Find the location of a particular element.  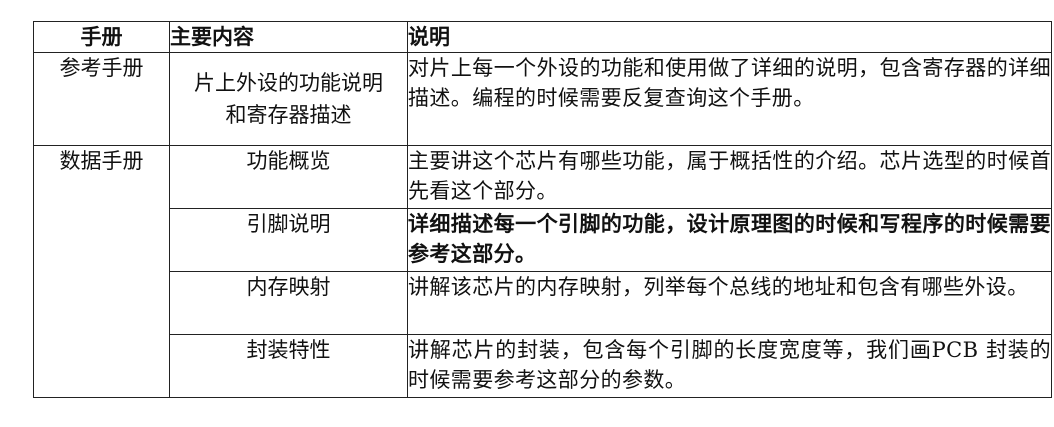

header-row: 手册 主要内容 说明 is located at coordinates (542, 37).